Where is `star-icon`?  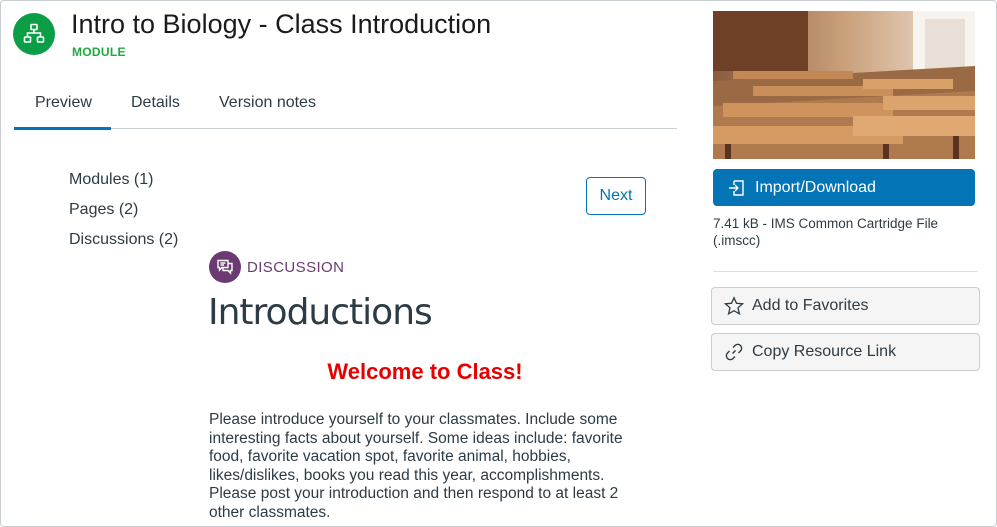 star-icon is located at coordinates (734, 306).